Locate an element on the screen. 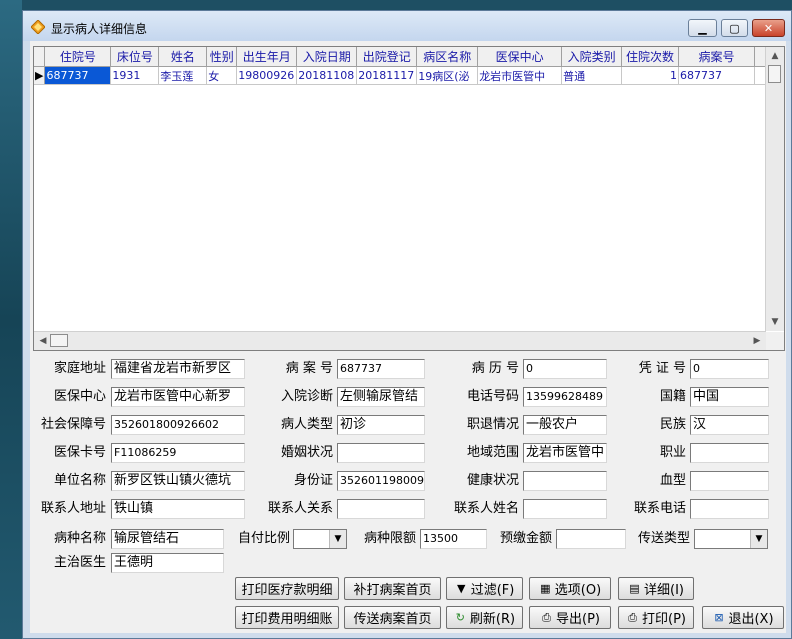  patient-type-field: 初诊 is located at coordinates (381, 425).